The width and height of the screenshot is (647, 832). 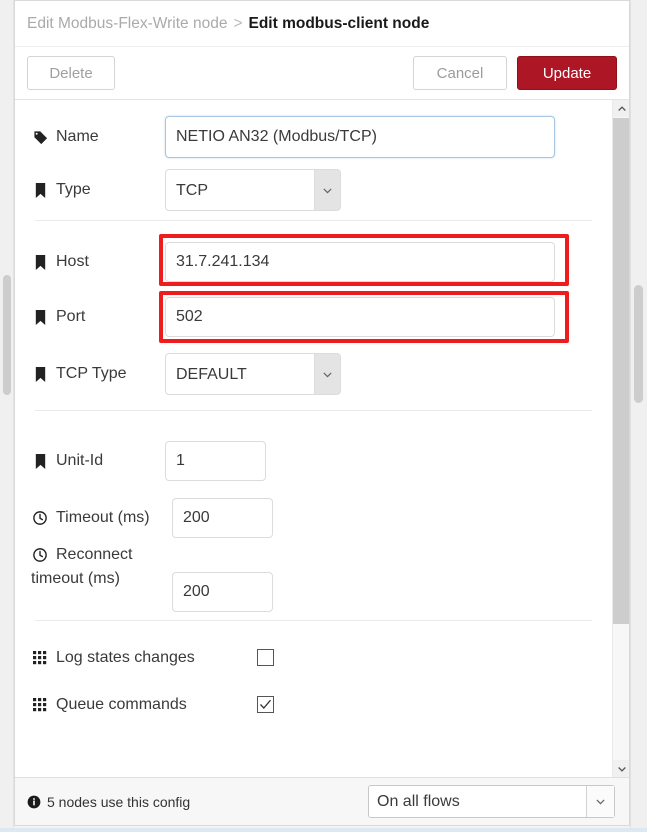 I want to click on host-label-text: Host, so click(x=72, y=261).